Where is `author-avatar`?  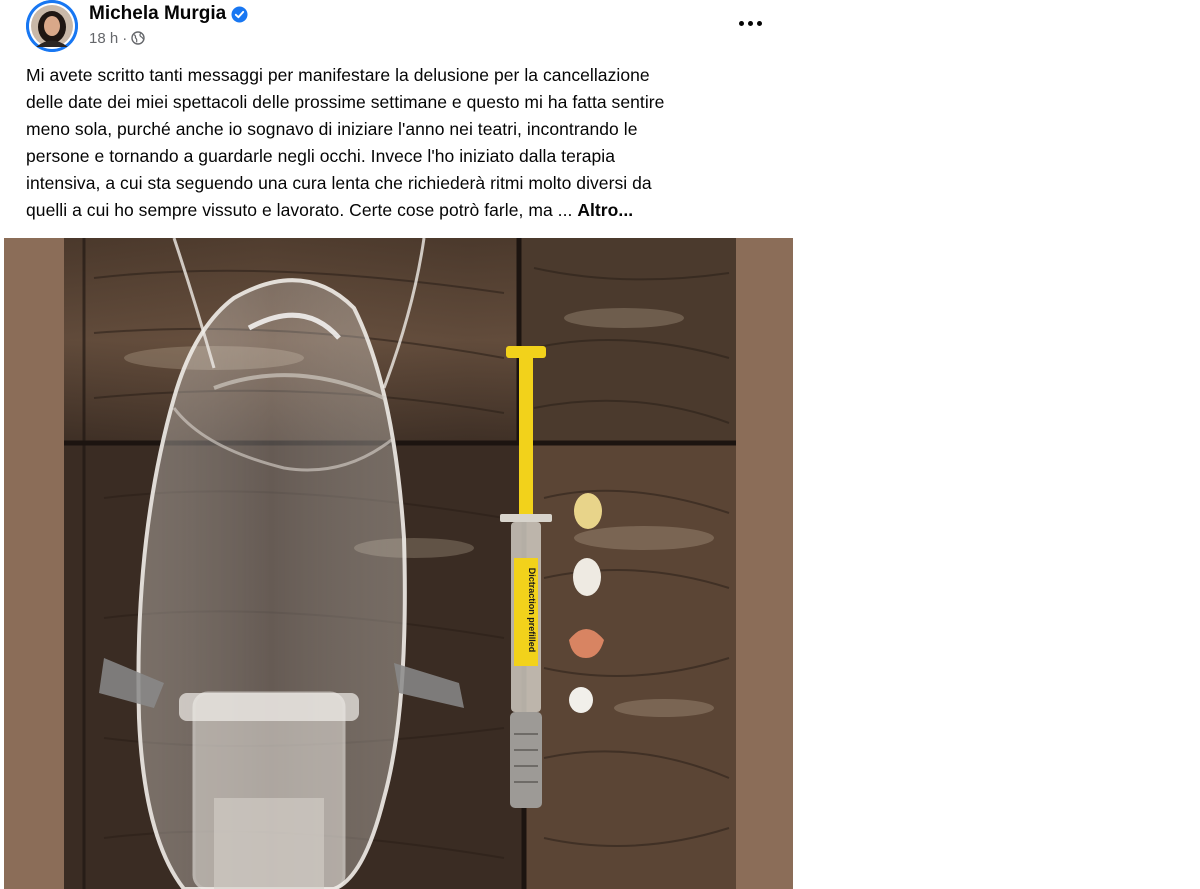 author-avatar is located at coordinates (52, 26).